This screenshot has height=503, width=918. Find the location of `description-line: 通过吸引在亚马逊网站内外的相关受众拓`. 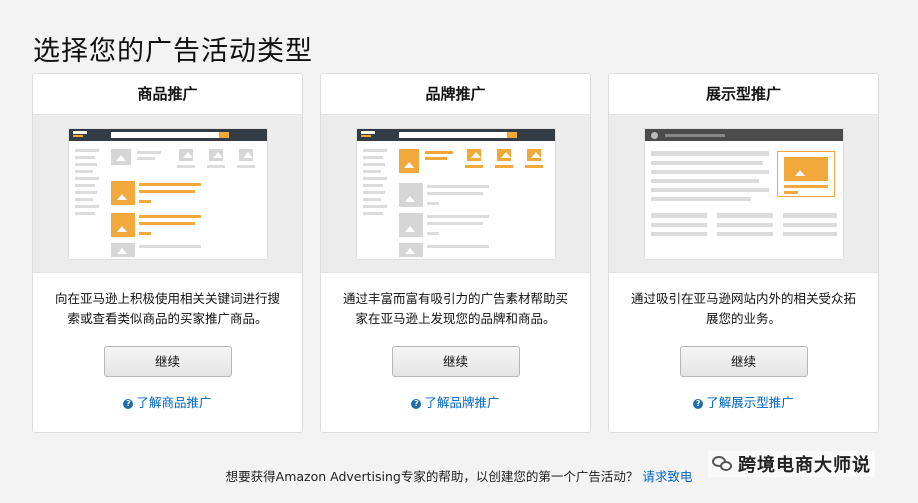

description-line: 通过吸引在亚马逊网站内外的相关受众拓 is located at coordinates (743, 298).